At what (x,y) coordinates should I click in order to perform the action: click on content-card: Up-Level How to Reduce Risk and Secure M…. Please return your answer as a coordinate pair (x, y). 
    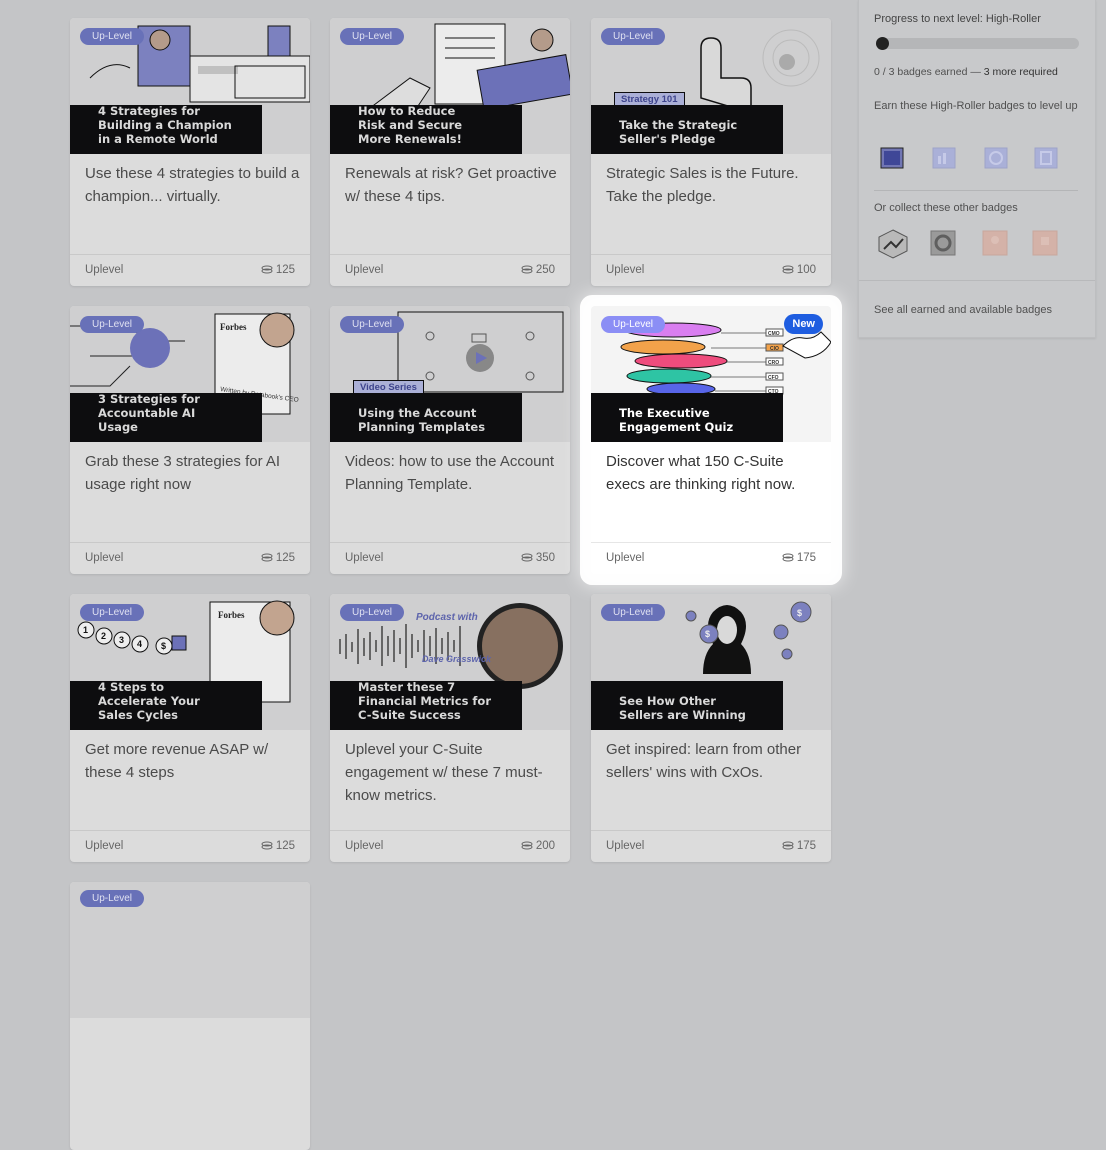
    Looking at the image, I should click on (450, 152).